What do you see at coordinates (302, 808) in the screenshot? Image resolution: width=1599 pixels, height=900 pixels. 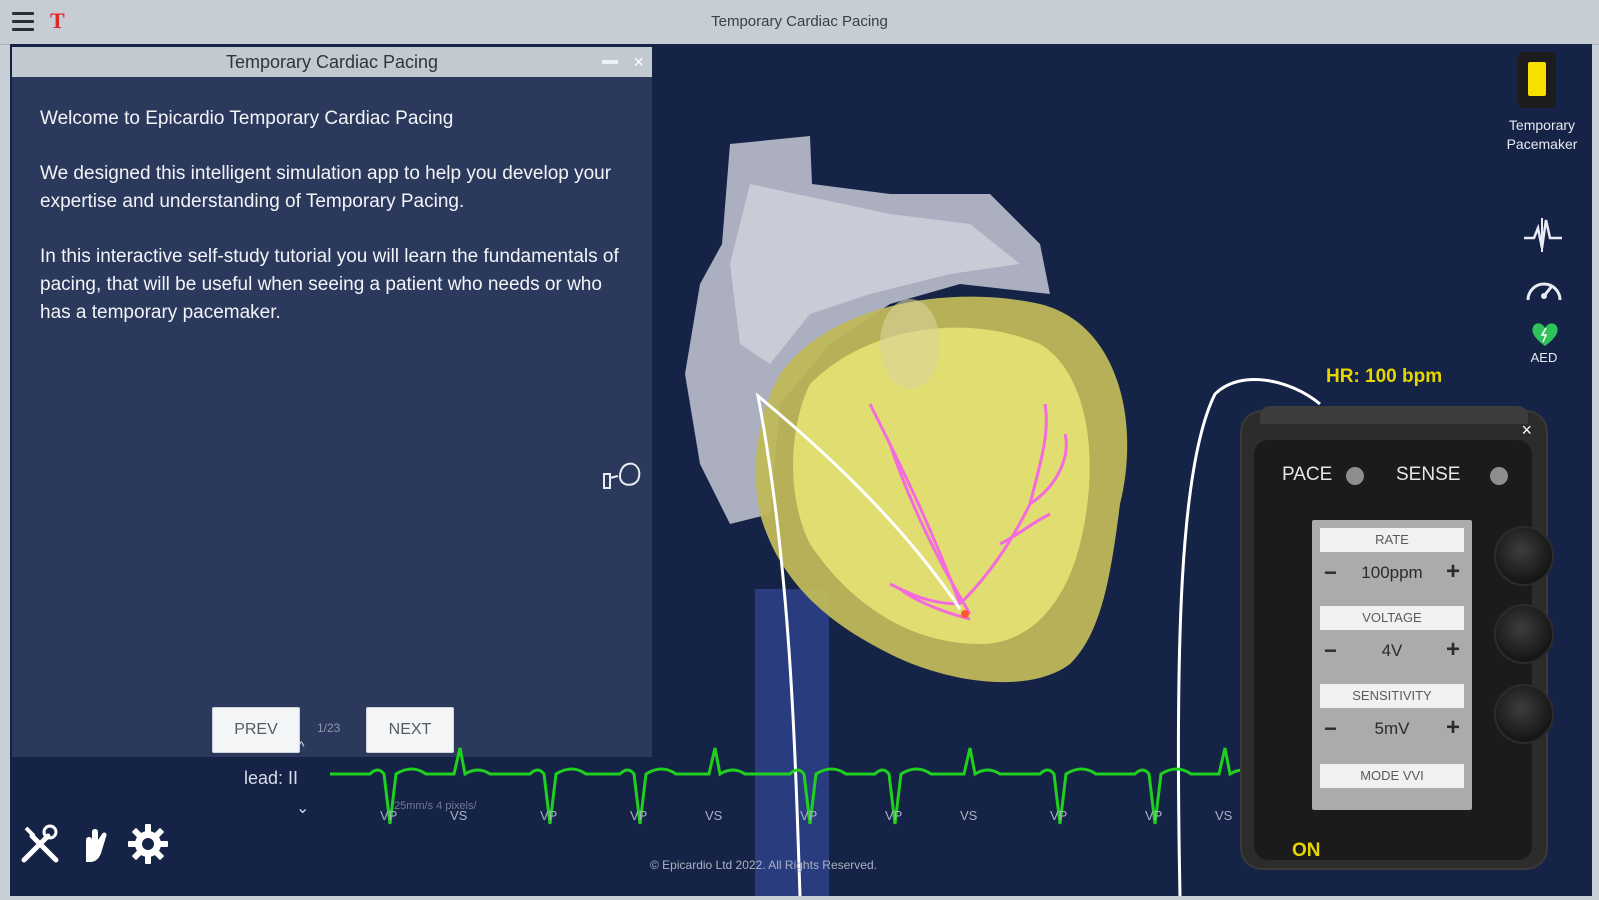 I see `lead-down-arrow: ⌄` at bounding box center [302, 808].